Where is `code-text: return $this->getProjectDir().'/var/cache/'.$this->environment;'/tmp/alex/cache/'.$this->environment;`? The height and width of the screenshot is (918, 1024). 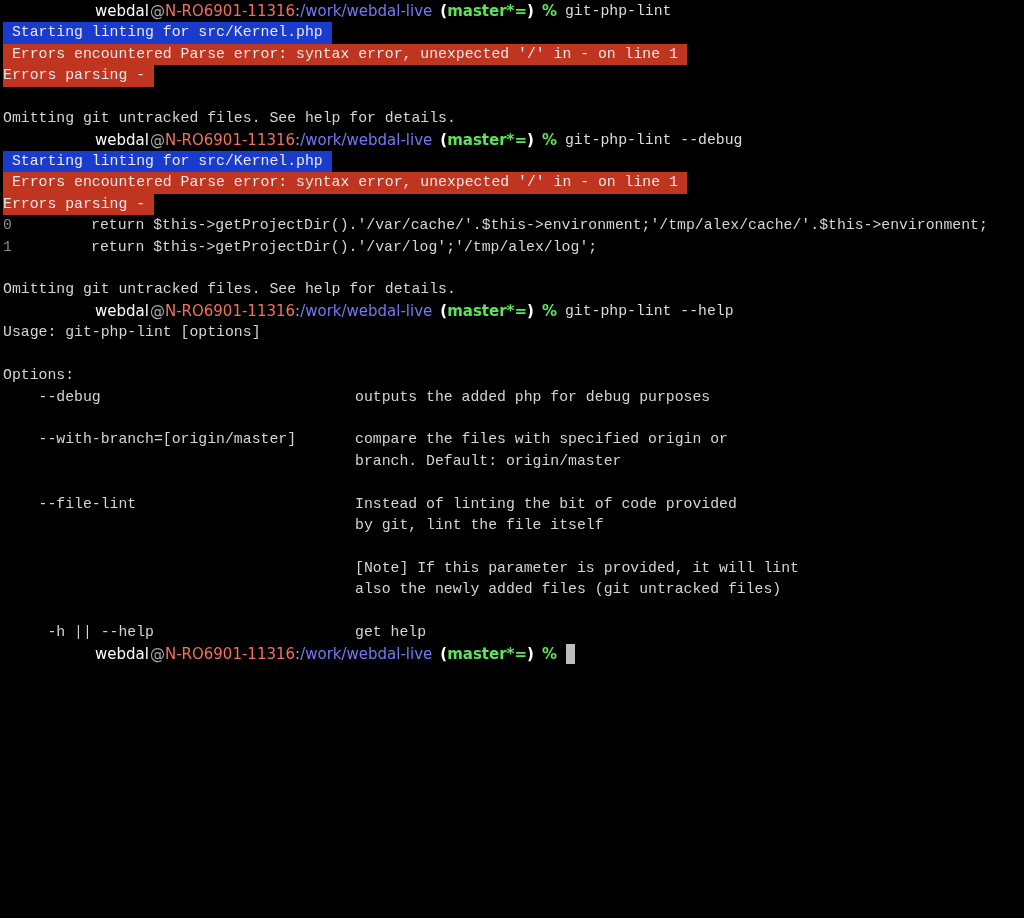 code-text: return $this->getProjectDir().'/var/cache/'.$this->environment;'/tmp/alex/cache/'.$this->environment; is located at coordinates (539, 226).